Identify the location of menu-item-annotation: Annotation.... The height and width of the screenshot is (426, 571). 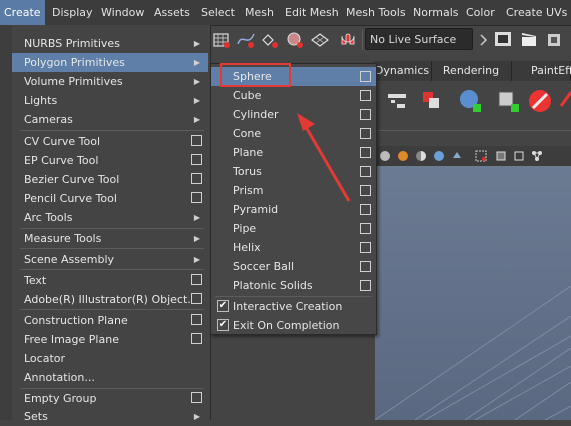
(110, 377).